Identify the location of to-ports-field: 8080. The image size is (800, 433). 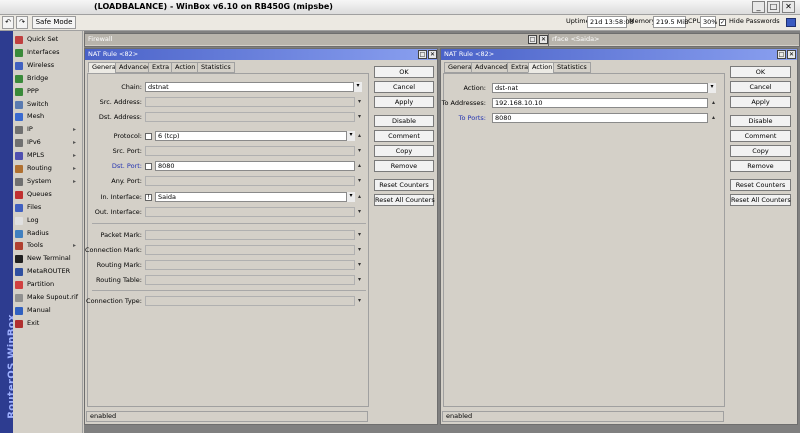
(600, 118).